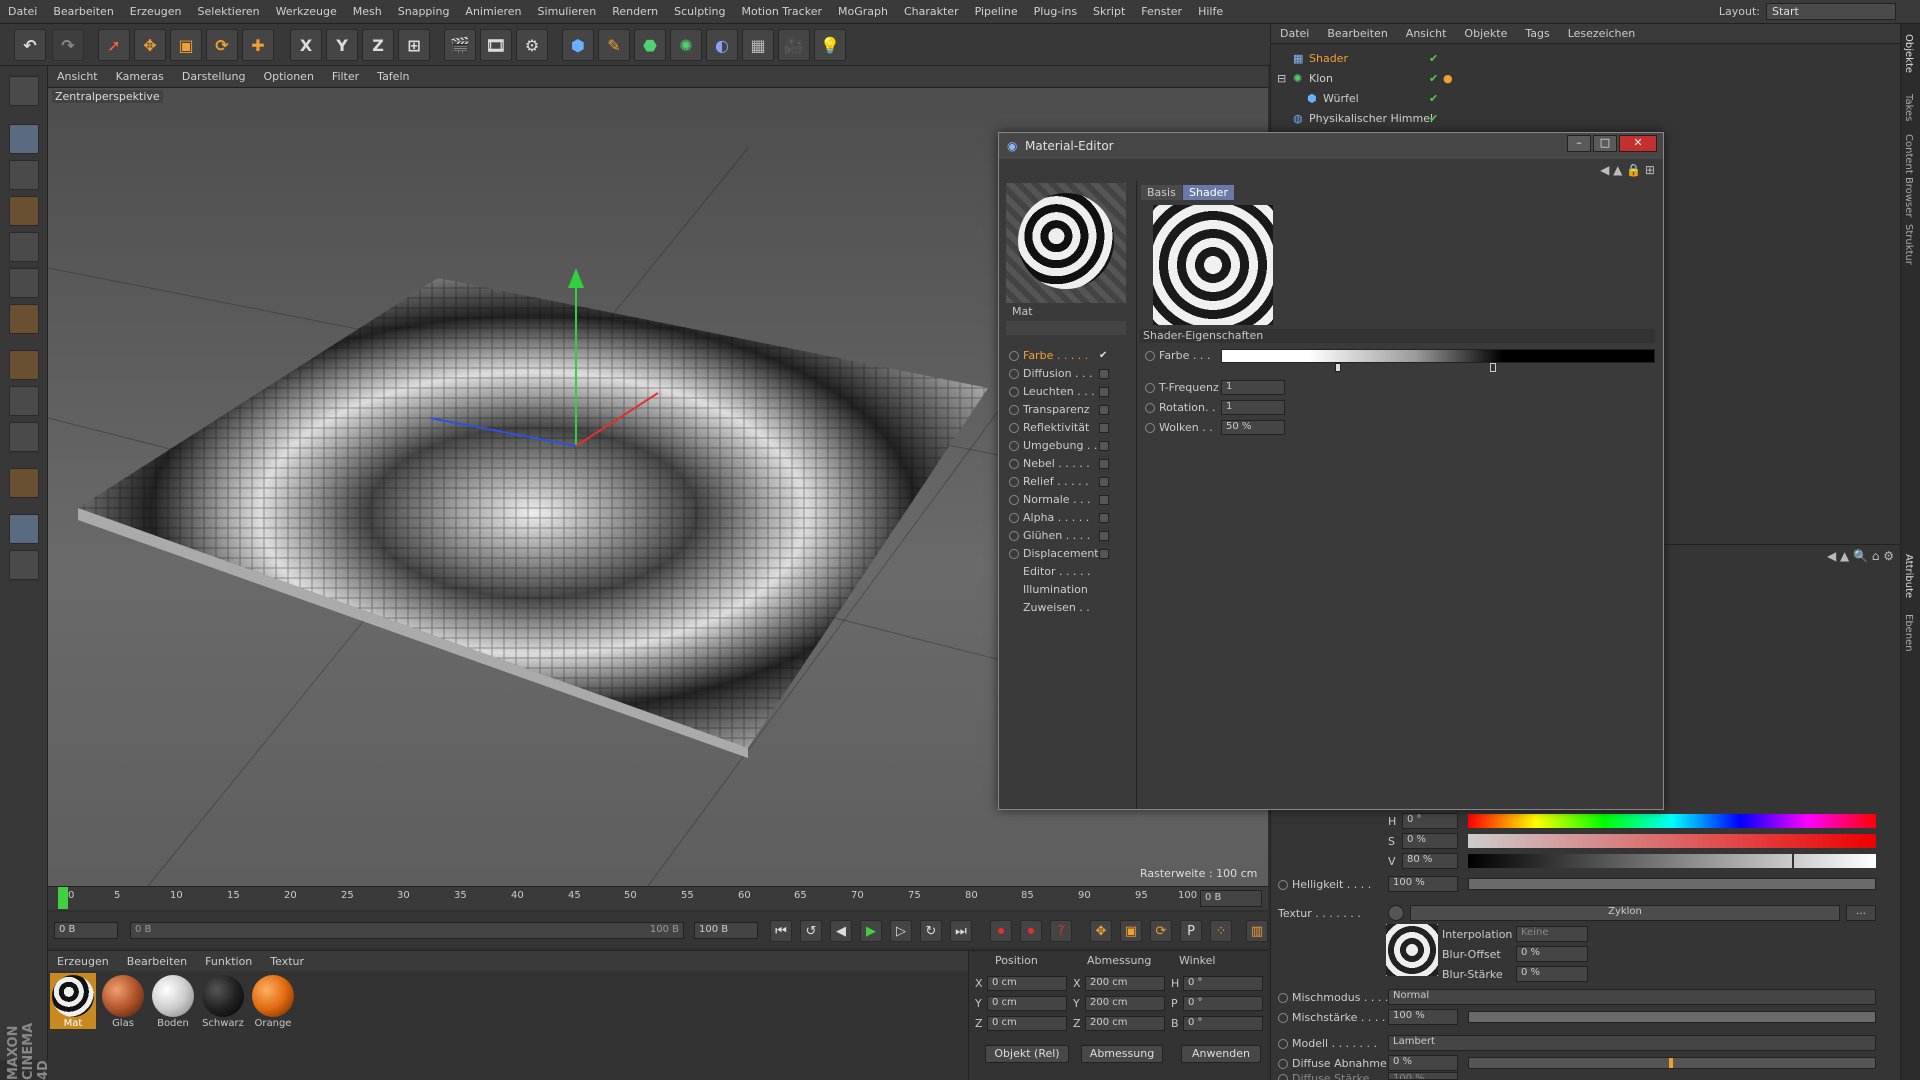 This screenshot has height=1080, width=1920. I want to click on tab-takes: Takes, so click(1908, 107).